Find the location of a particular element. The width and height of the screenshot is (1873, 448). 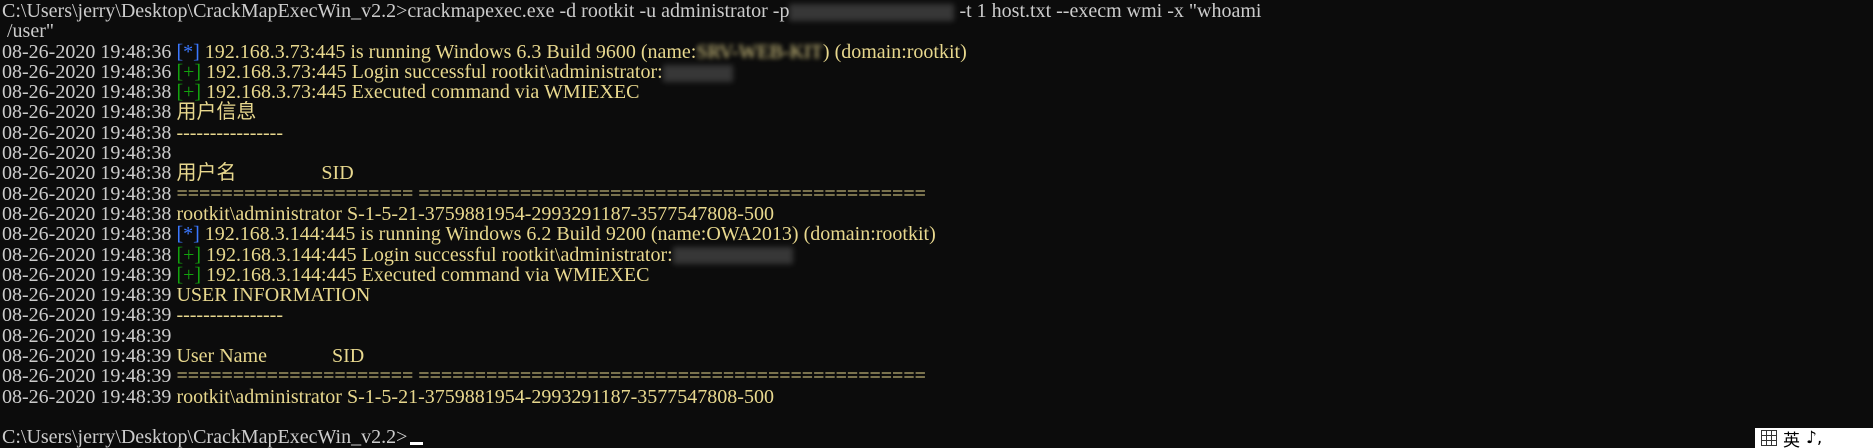

log-message: 用户信息 is located at coordinates (214, 112).